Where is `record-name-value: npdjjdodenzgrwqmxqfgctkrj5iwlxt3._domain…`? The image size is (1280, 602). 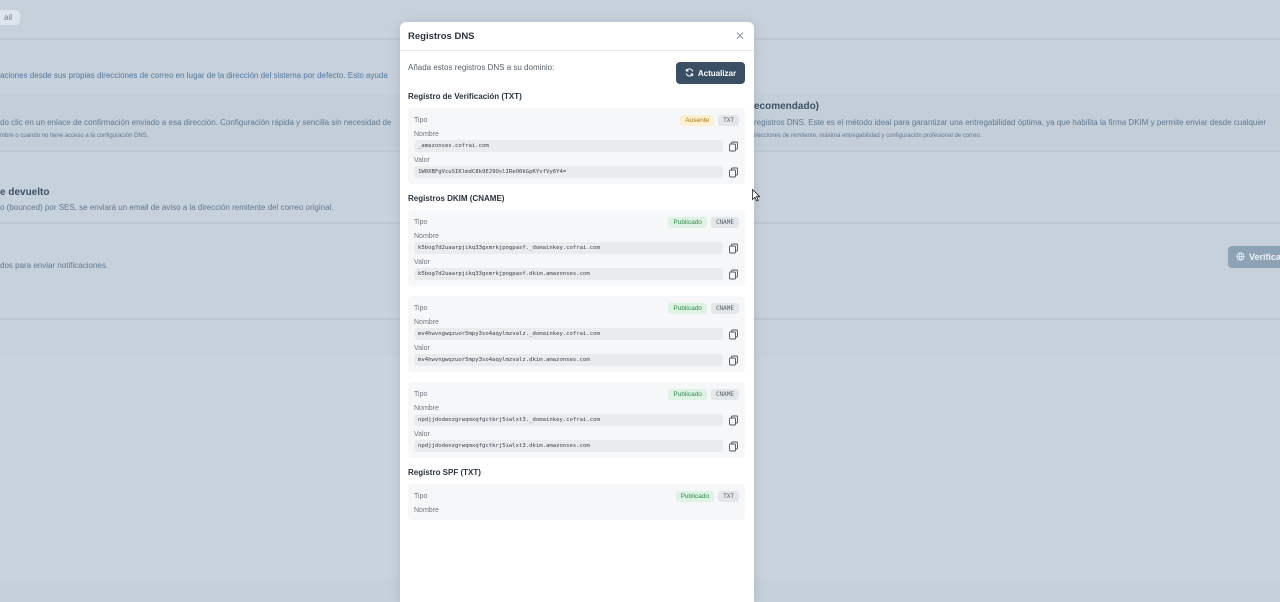
record-name-value: npdjjdodenzgrwqmxqfgctkrj5iwlxt3._domain… is located at coordinates (568, 420).